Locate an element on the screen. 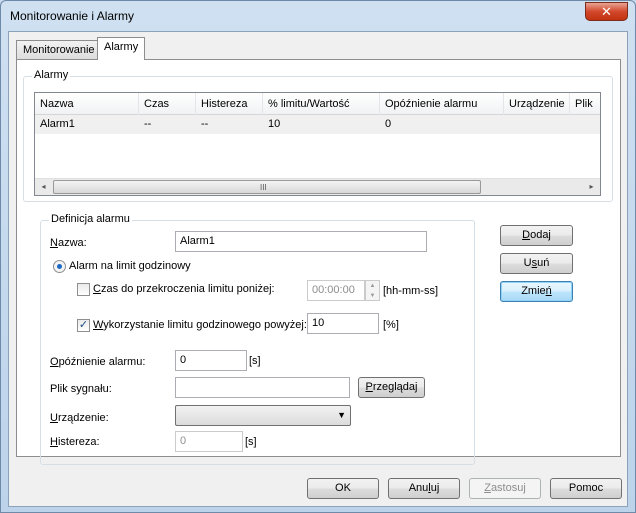  device-select: ▼ is located at coordinates (263, 415).